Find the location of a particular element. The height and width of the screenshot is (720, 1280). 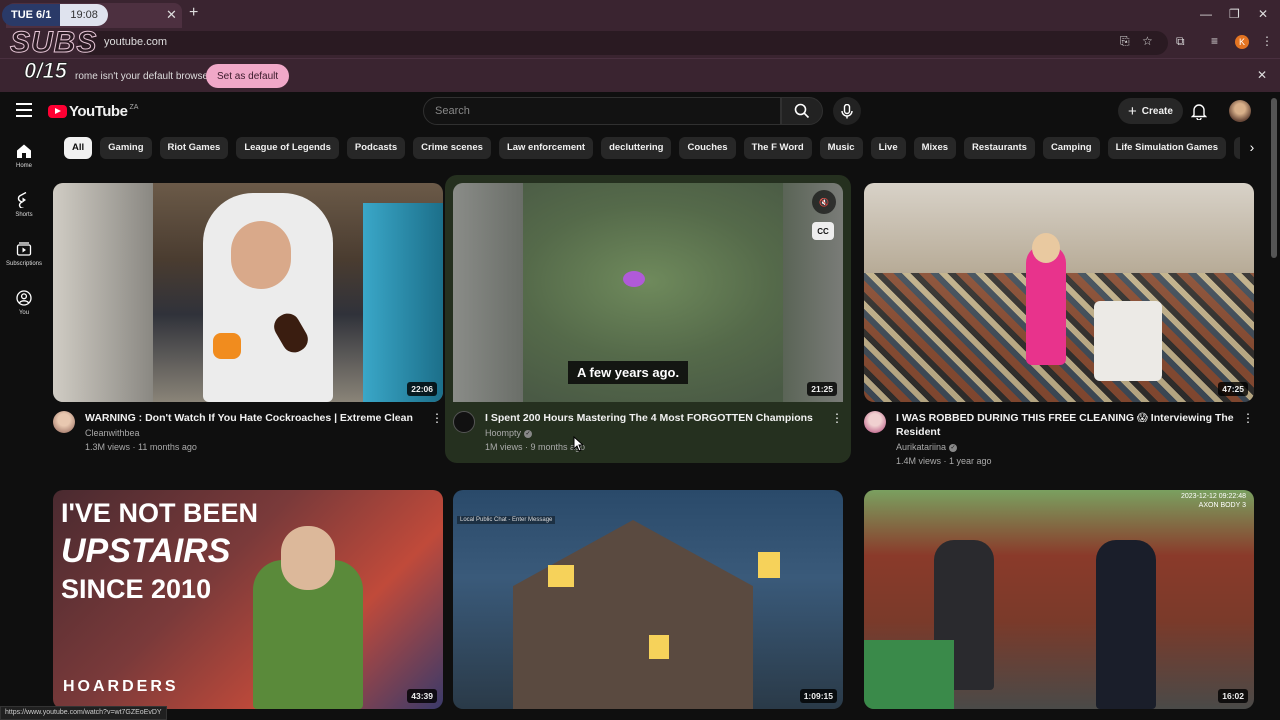

tab-close-icon: ✕ is located at coordinates (171, 15).